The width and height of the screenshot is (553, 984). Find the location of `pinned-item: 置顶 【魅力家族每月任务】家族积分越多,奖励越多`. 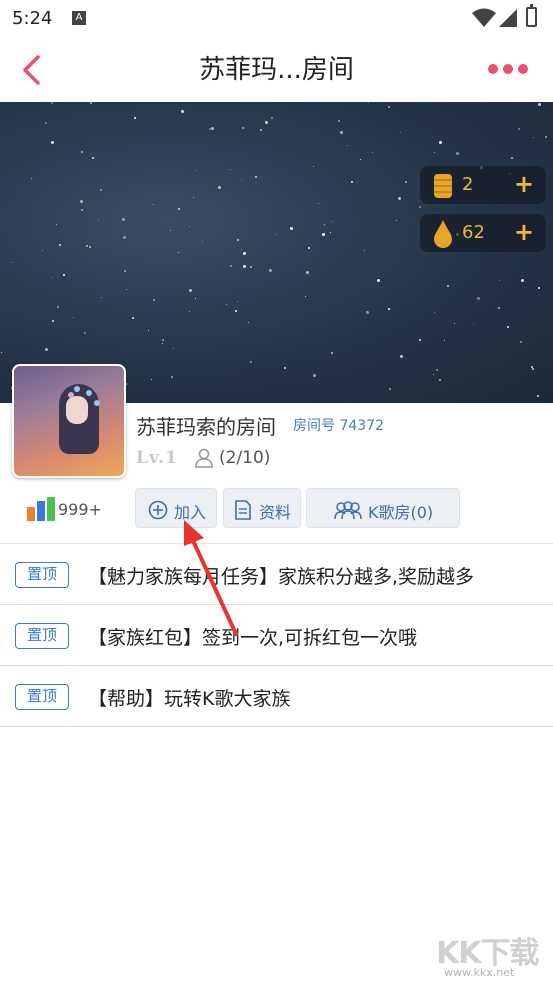

pinned-item: 置顶 【魅力家族每月任务】家族积分越多,奖励越多 is located at coordinates (276, 575).